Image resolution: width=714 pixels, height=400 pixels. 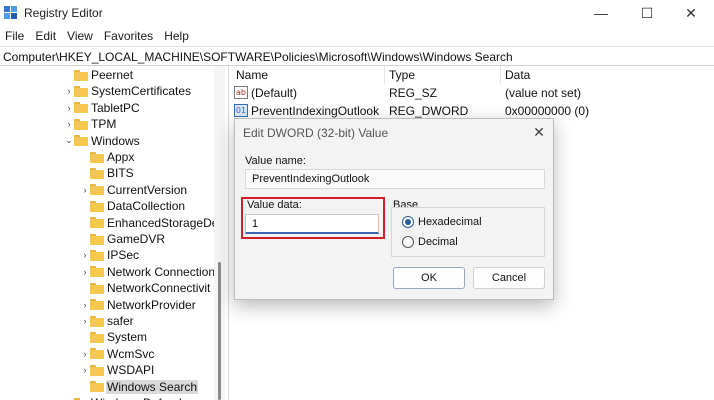 What do you see at coordinates (312, 224) in the screenshot?
I see `value-data-input: 1` at bounding box center [312, 224].